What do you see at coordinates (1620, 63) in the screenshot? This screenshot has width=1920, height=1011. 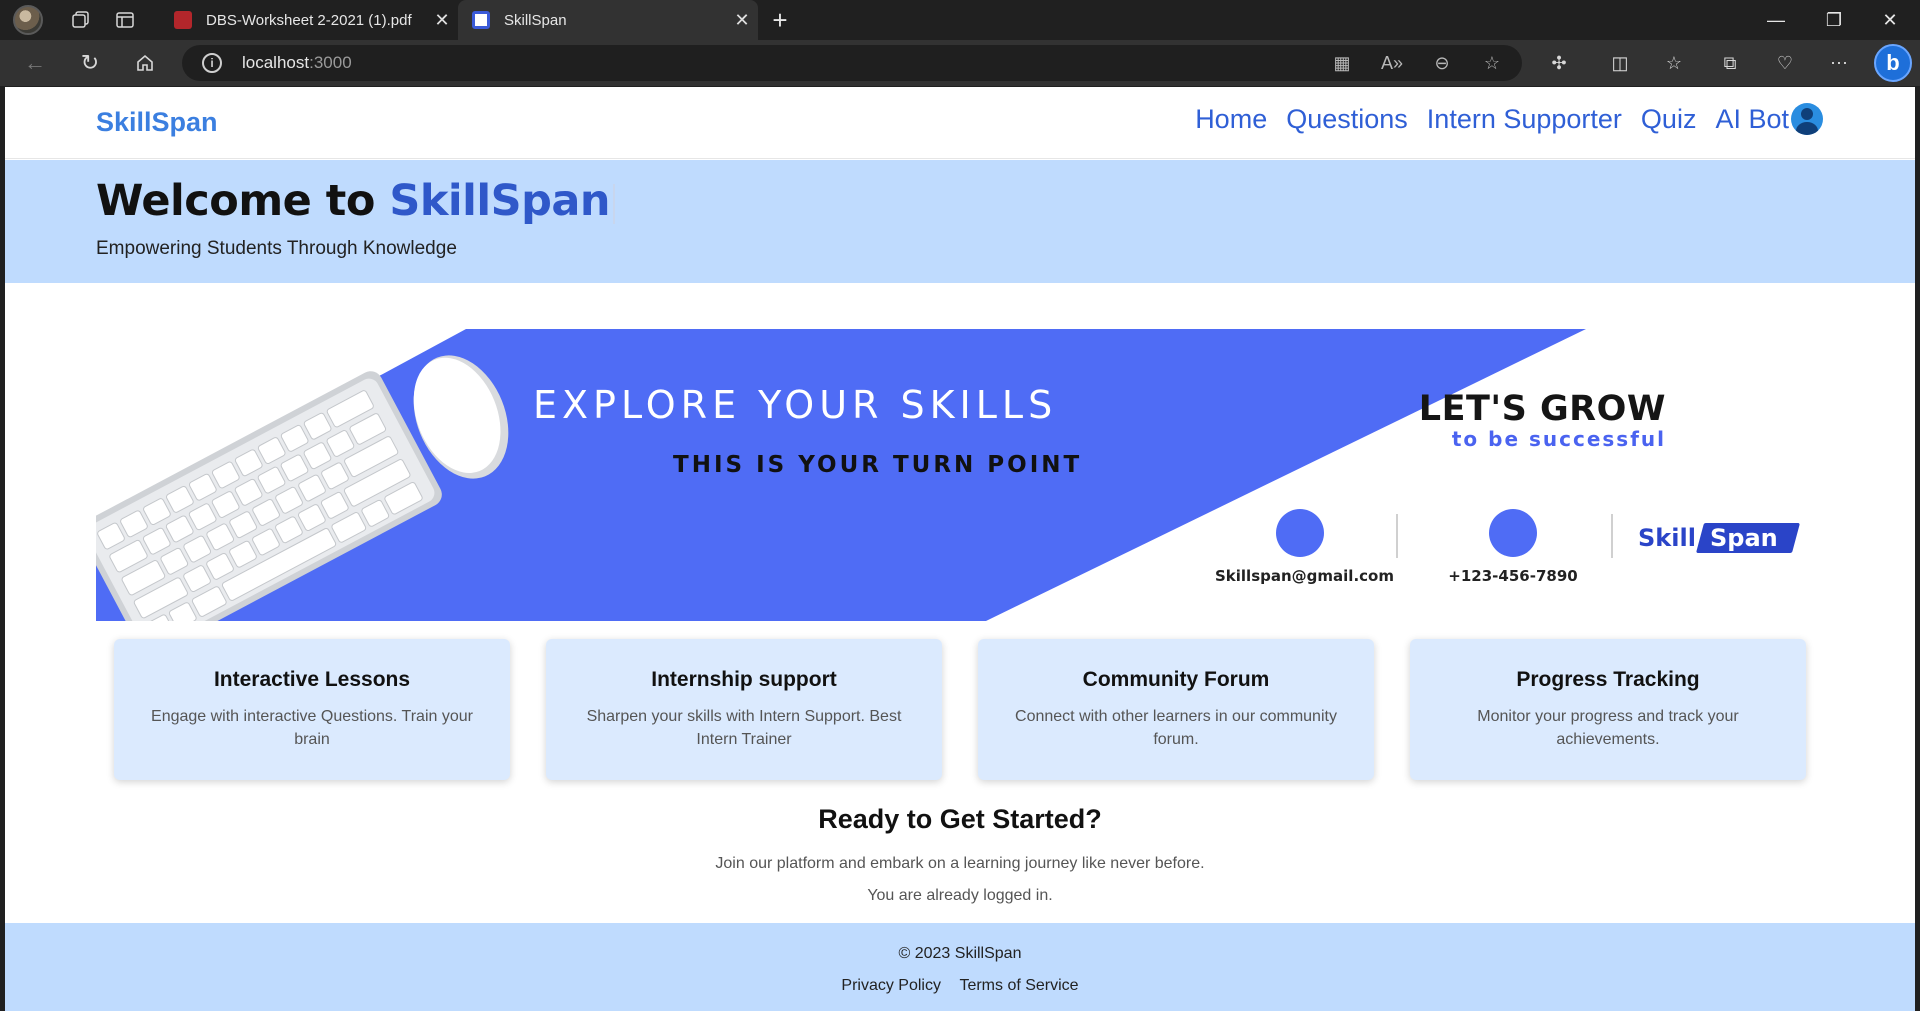 I see `split-screen-icon: ◫` at bounding box center [1620, 63].